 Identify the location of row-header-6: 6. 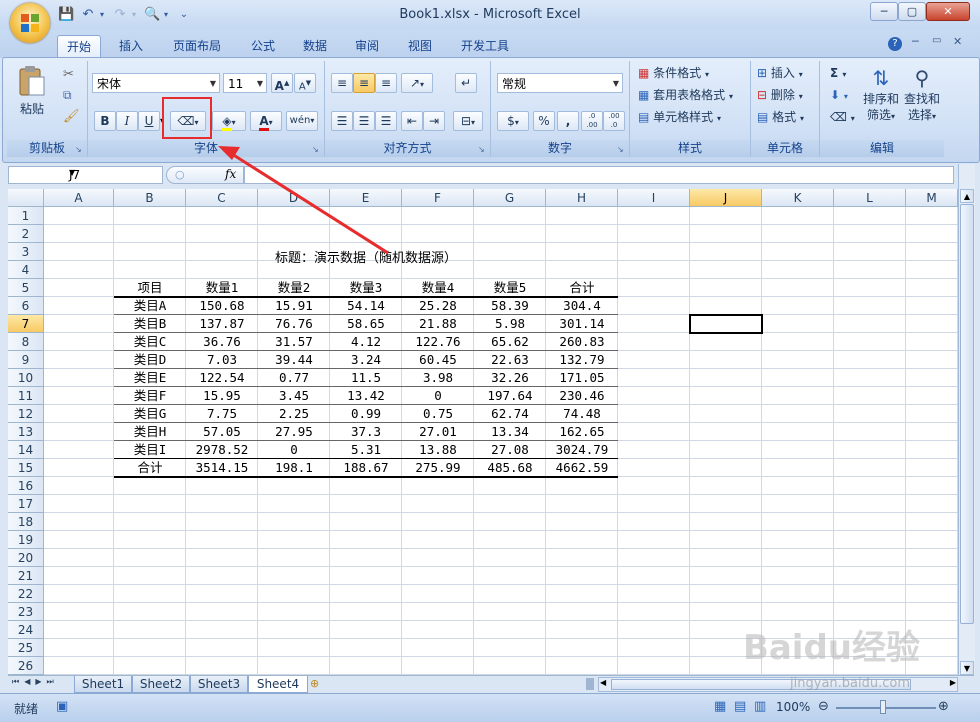
(26, 306).